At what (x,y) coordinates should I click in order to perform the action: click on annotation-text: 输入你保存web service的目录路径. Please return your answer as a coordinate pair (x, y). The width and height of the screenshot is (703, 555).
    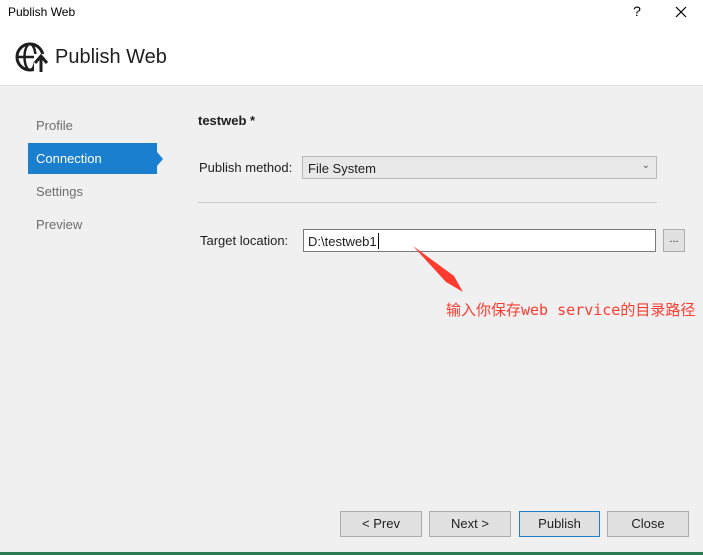
    Looking at the image, I should click on (571, 310).